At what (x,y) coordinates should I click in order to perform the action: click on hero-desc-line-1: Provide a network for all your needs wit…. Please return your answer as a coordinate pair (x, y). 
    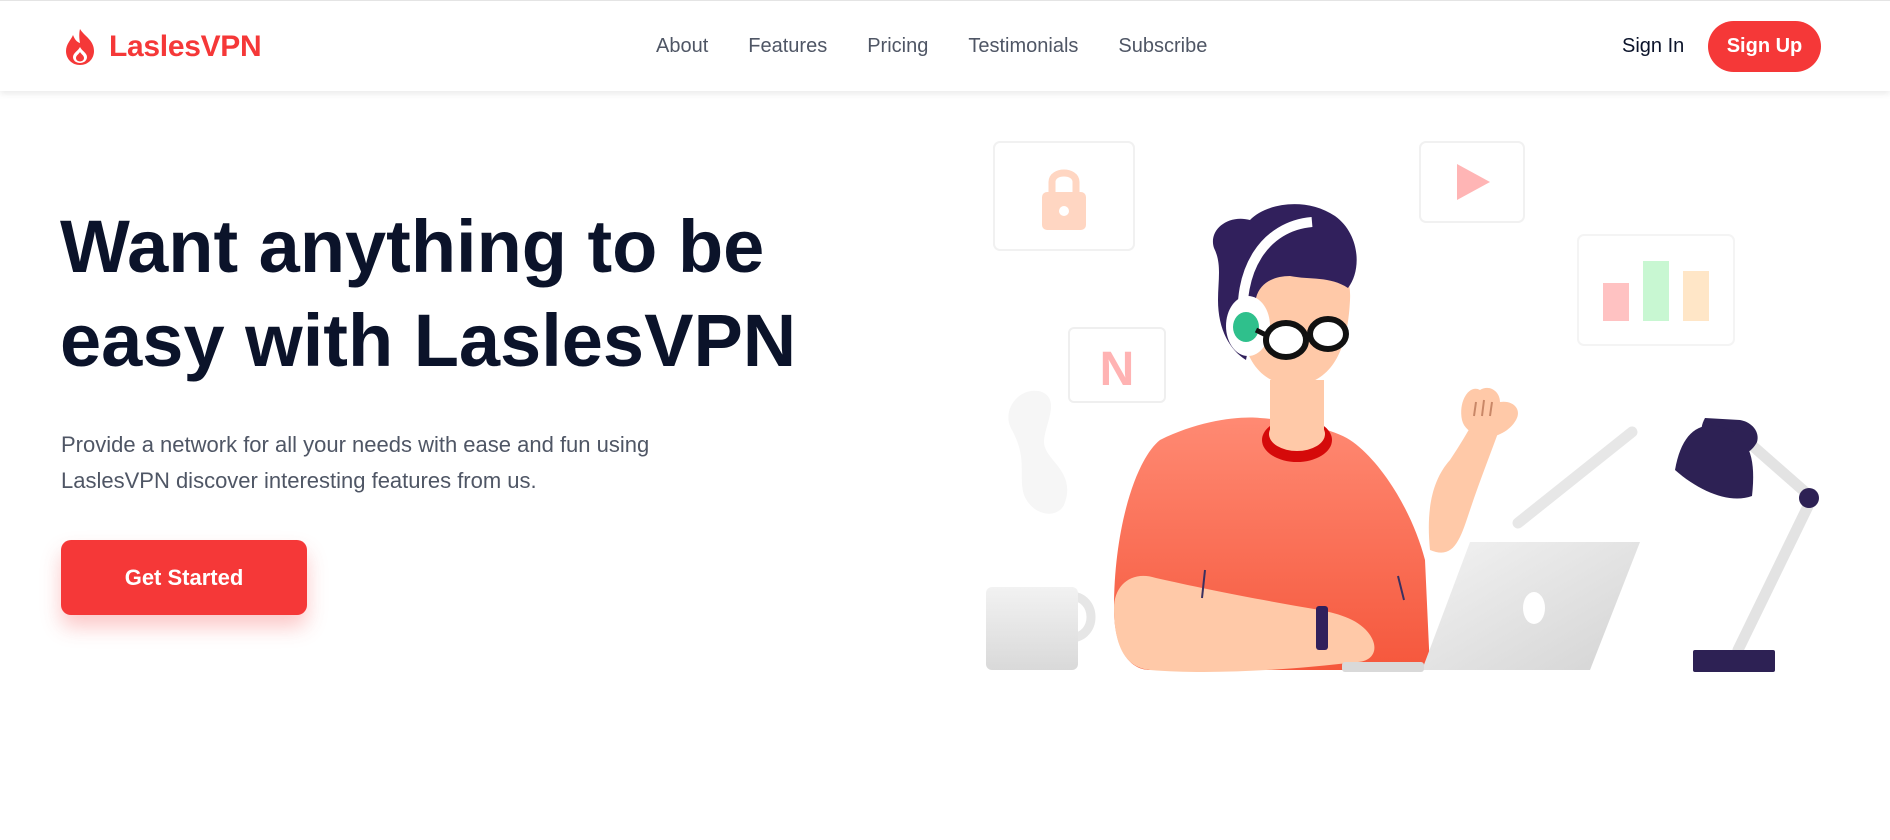
    Looking at the image, I should click on (355, 444).